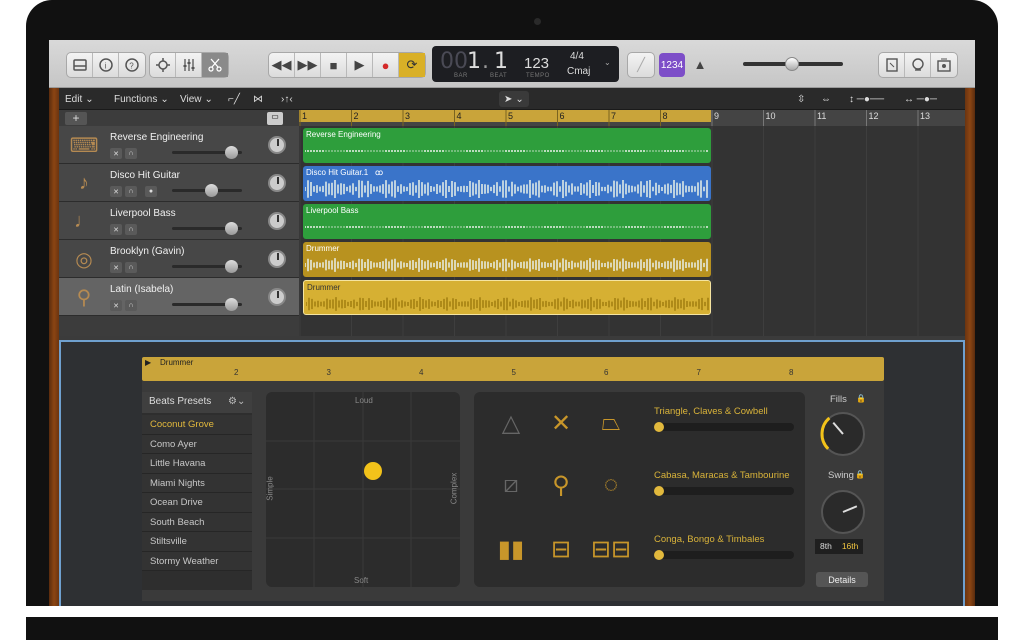  Describe the element at coordinates (611, 423) in the screenshot. I see `cowbell-icon: ⏢` at that location.